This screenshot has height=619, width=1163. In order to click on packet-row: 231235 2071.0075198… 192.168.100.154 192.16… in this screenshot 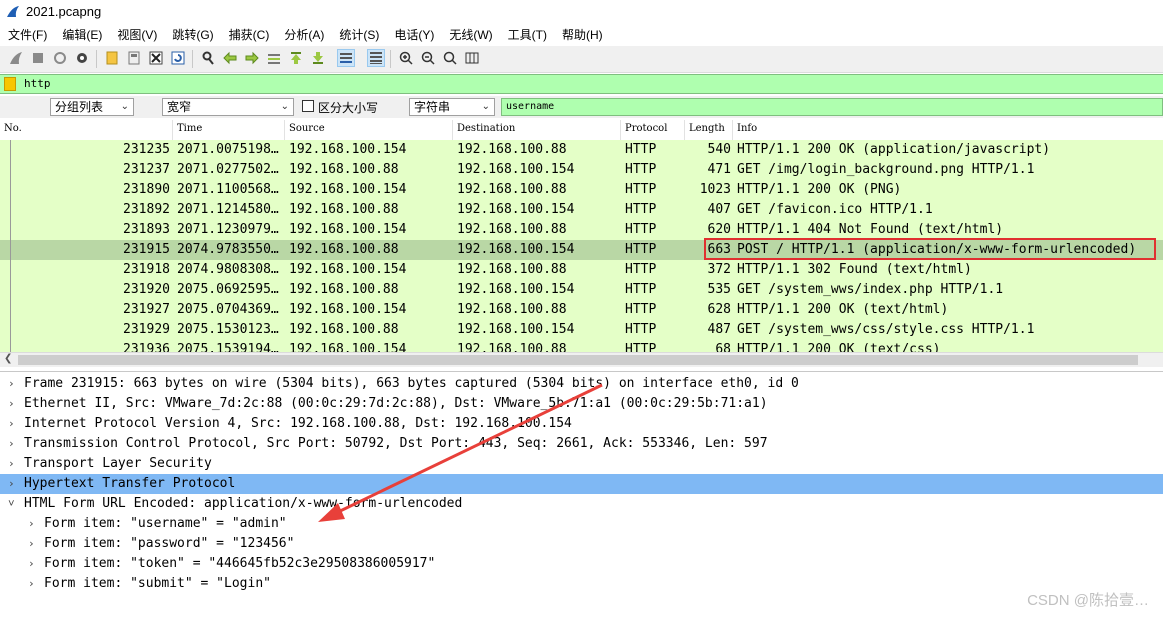, I will do `click(581, 150)`.